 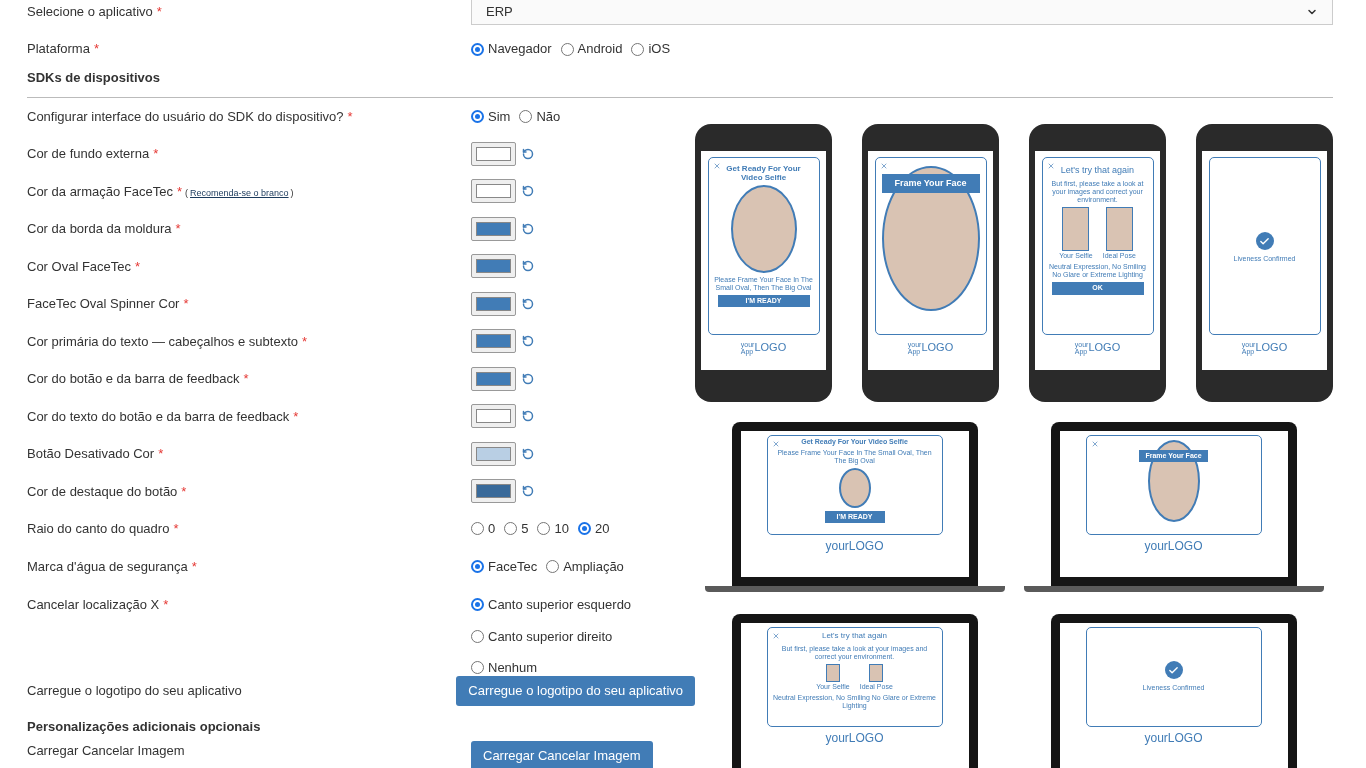 What do you see at coordinates (88, 153) in the screenshot?
I see `field-label: Cor de fundo externa` at bounding box center [88, 153].